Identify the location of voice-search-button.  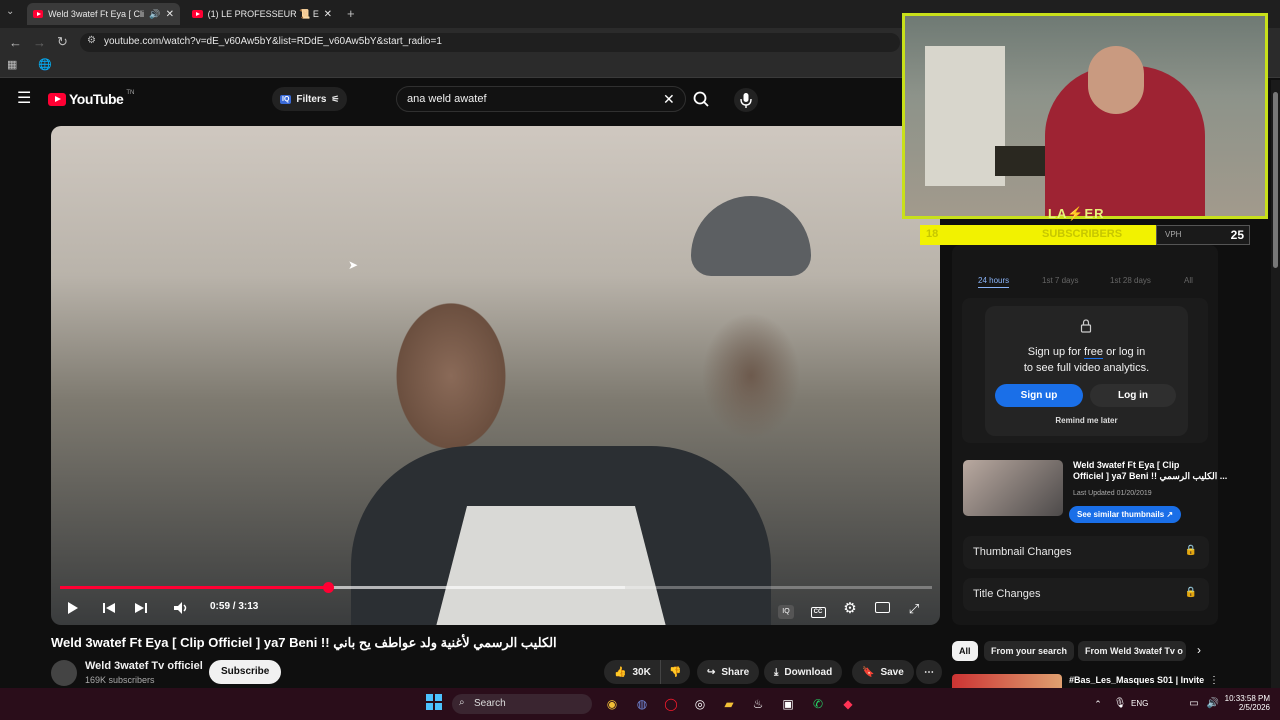
(746, 100).